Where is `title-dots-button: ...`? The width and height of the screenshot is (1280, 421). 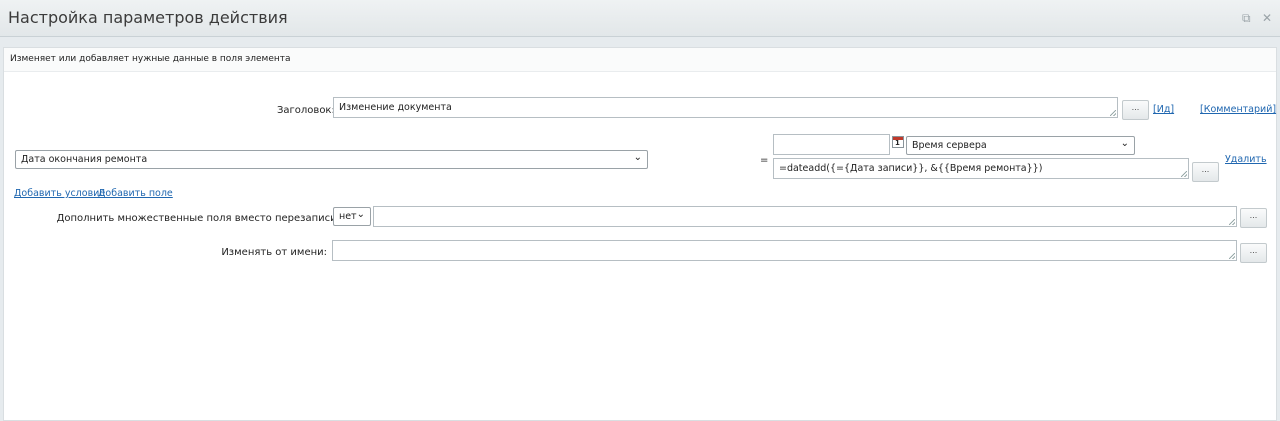
title-dots-button: ... is located at coordinates (1135, 110).